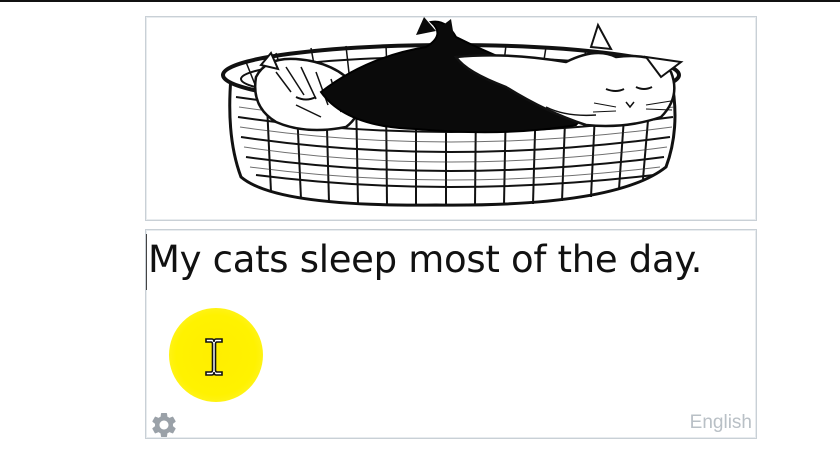  What do you see at coordinates (164, 425) in the screenshot?
I see `gear-icon` at bounding box center [164, 425].